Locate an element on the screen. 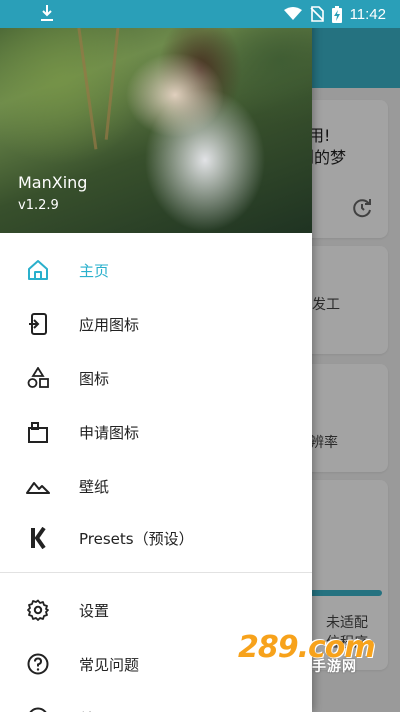 This screenshot has width=400, height=712. menu-item-request-icons: 申请图标 is located at coordinates (156, 432).